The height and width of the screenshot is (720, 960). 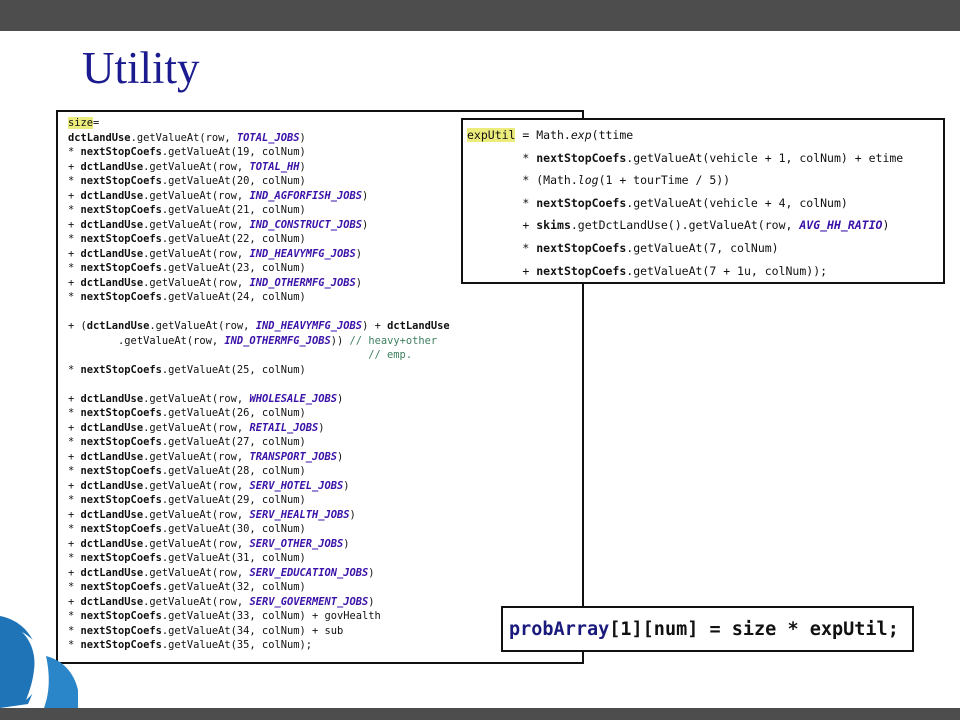 I want to click on code-text: .getValueAt(7, colNum), so click(x=702, y=247).